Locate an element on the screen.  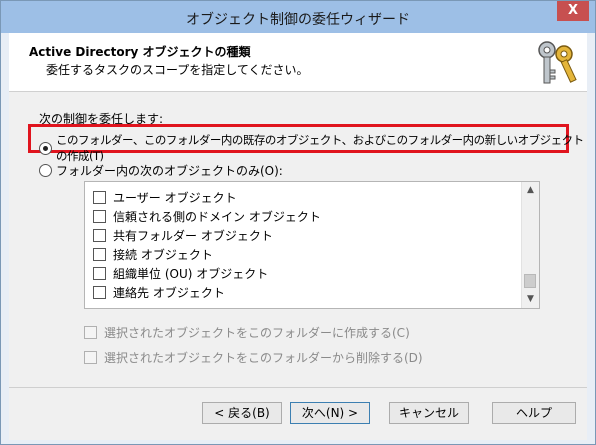
list-item: 共有フォルダー オブジェクト is located at coordinates (183, 235).